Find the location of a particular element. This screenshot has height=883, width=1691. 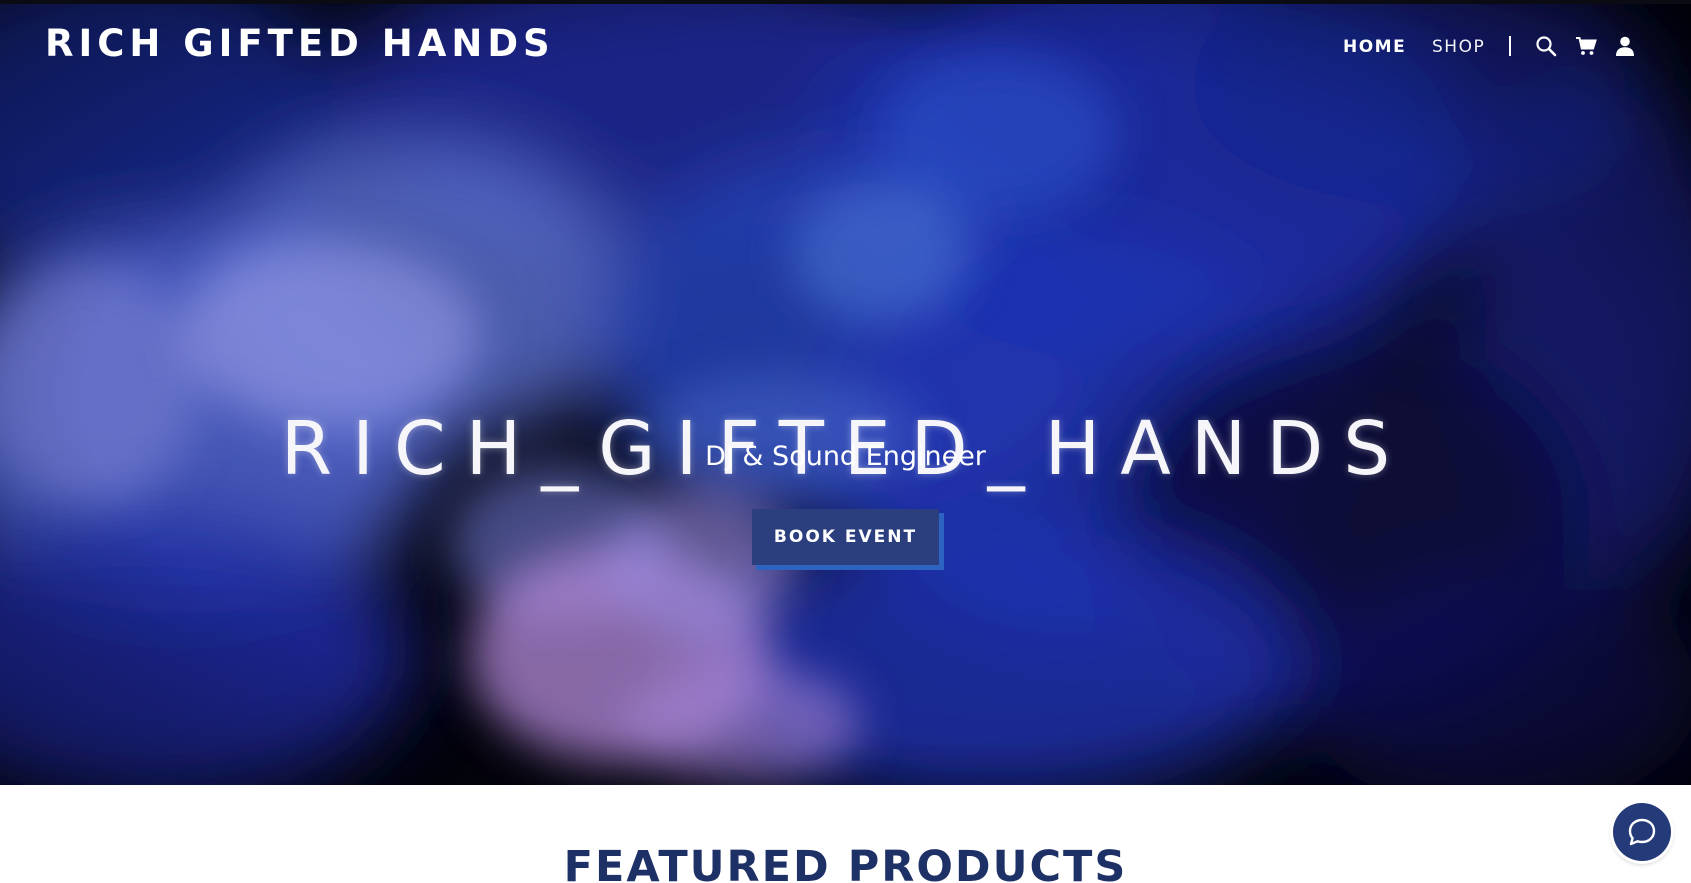

nav-home: HOME is located at coordinates (1374, 47).